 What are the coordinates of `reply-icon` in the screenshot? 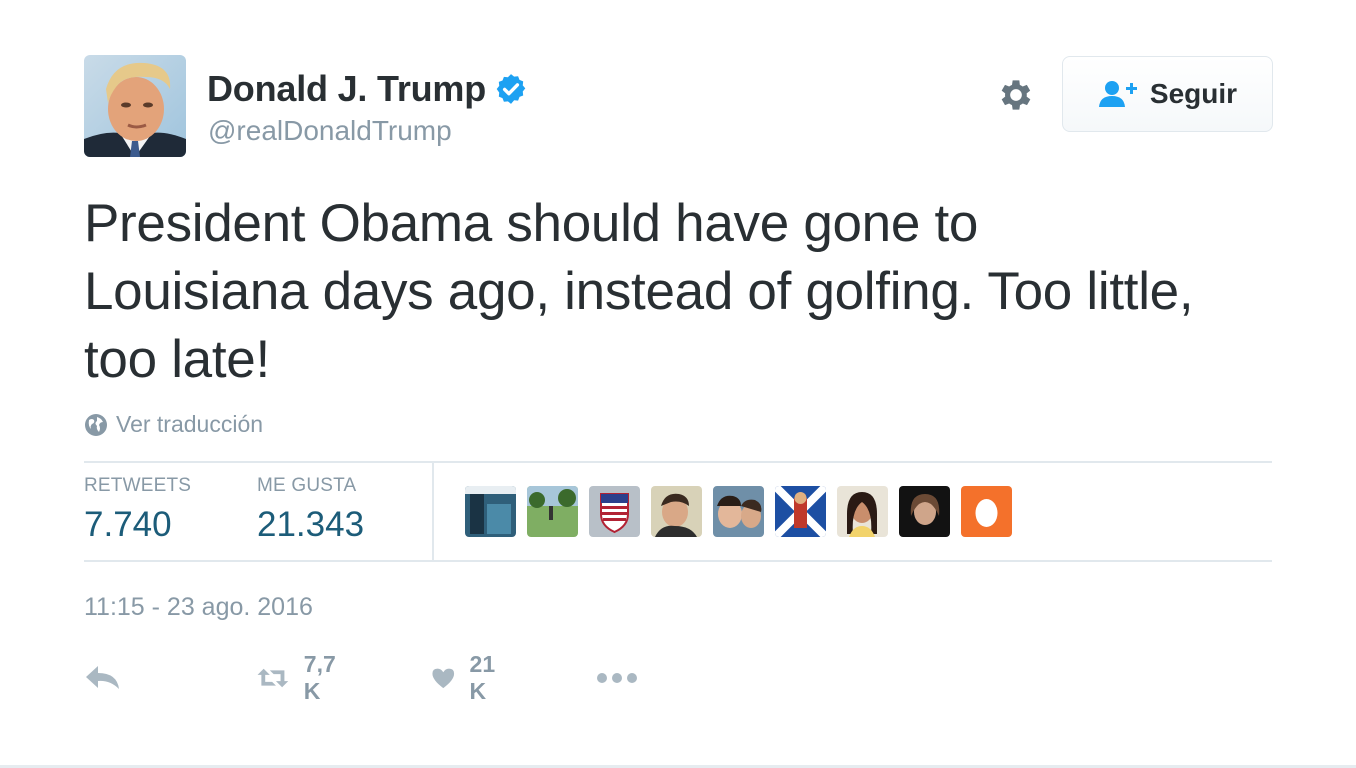 It's located at (102, 677).